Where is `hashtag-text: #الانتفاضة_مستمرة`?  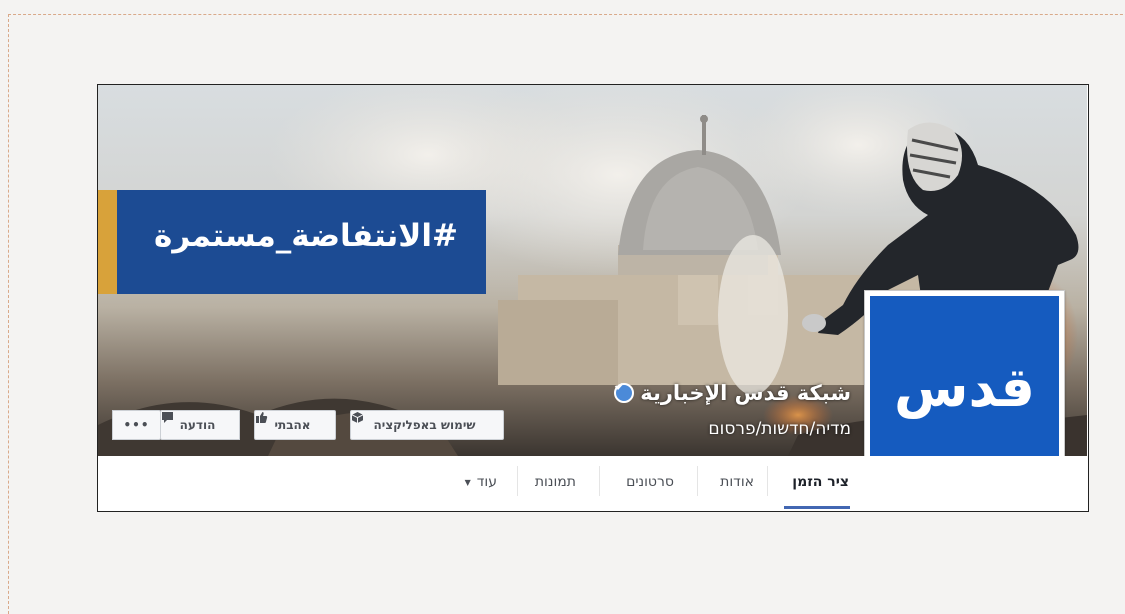
hashtag-text: #الانتفاضة_مستمرة is located at coordinates (306, 236).